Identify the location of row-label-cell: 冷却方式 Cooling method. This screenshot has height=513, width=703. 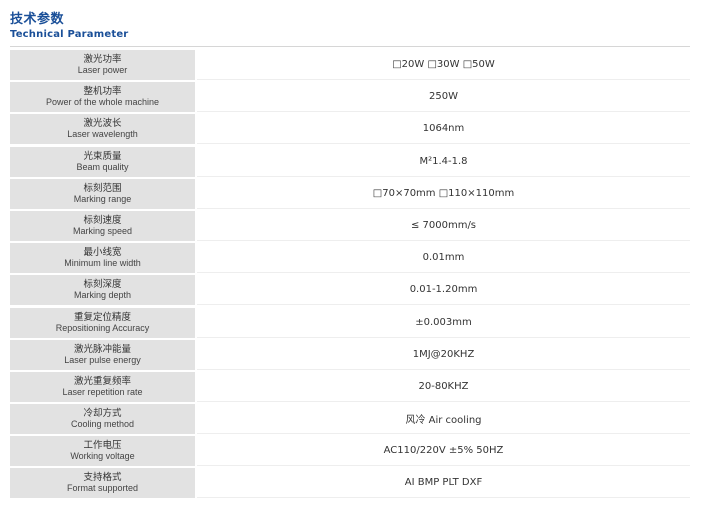
(102, 419).